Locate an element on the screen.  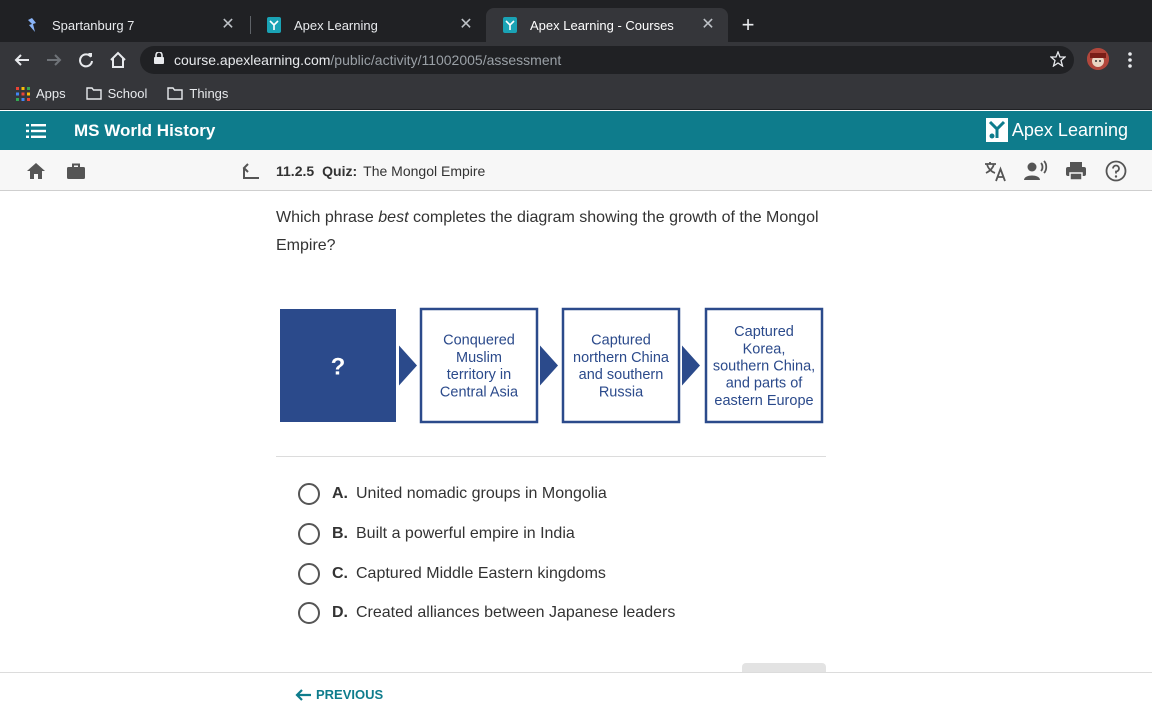
help-icon is located at coordinates (1116, 171).